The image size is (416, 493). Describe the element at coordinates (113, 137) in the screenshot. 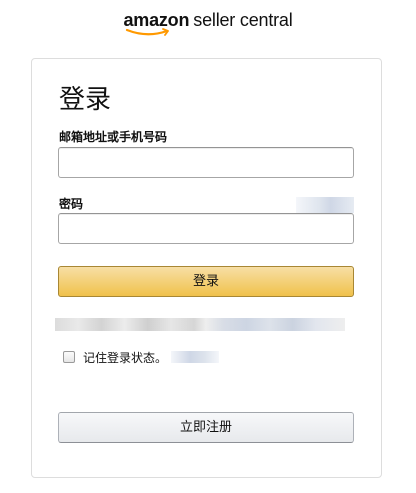

I see `email-label: 邮箱地址或手机号码` at that location.